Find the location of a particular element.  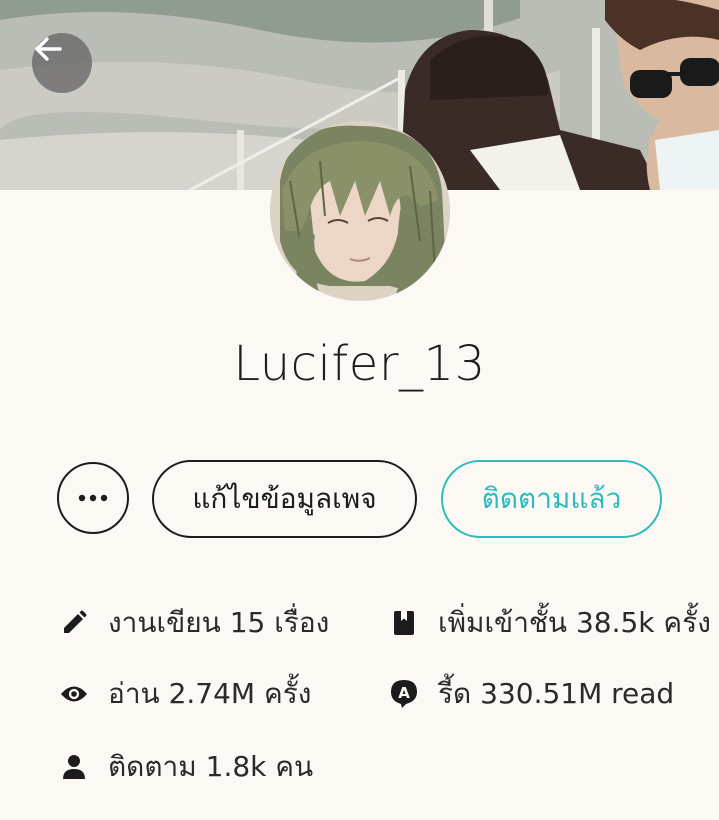

following-button: ติดตามแล้ว is located at coordinates (551, 499).